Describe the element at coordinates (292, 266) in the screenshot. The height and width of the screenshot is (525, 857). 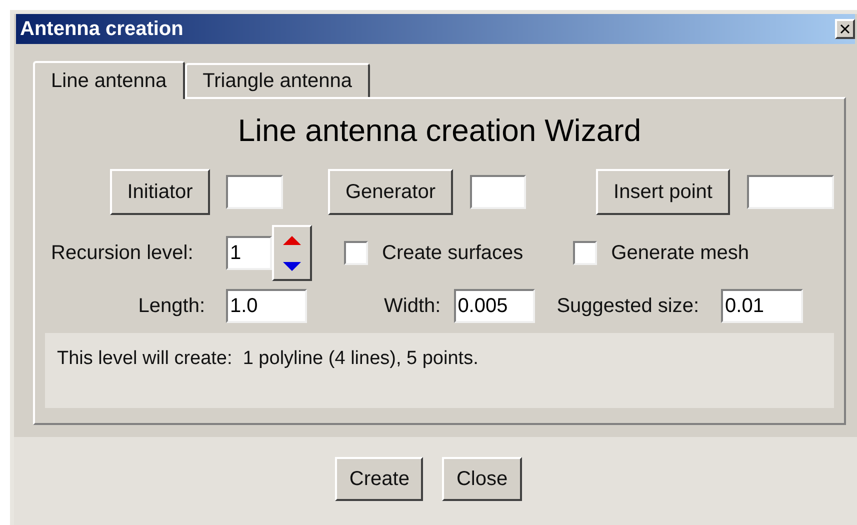
I see `down-arrow-icon` at that location.